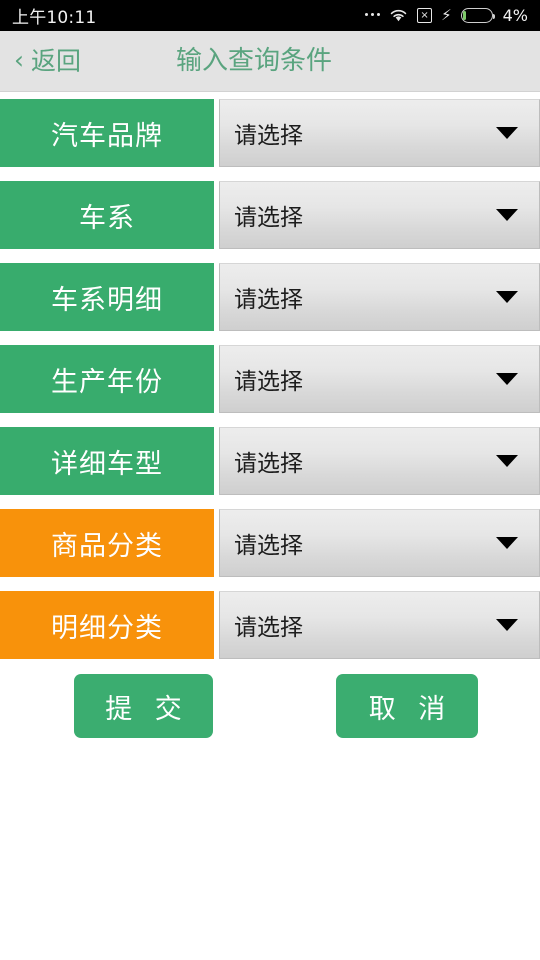 This screenshot has height=960, width=540. What do you see at coordinates (477, 15) in the screenshot?
I see `battery-icon` at bounding box center [477, 15].